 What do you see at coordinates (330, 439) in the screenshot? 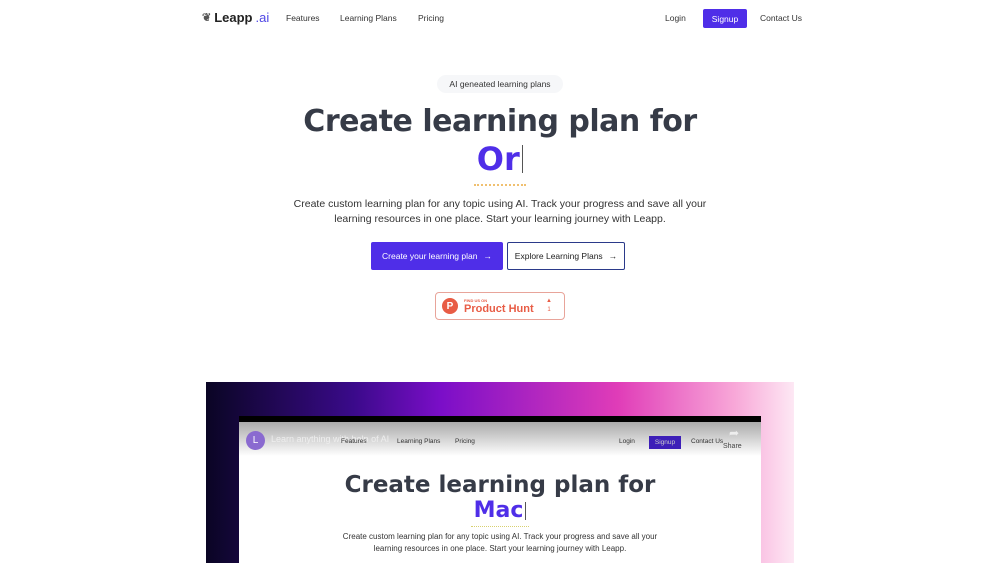
I see `video-title: Learn anything with help of AI` at bounding box center [330, 439].